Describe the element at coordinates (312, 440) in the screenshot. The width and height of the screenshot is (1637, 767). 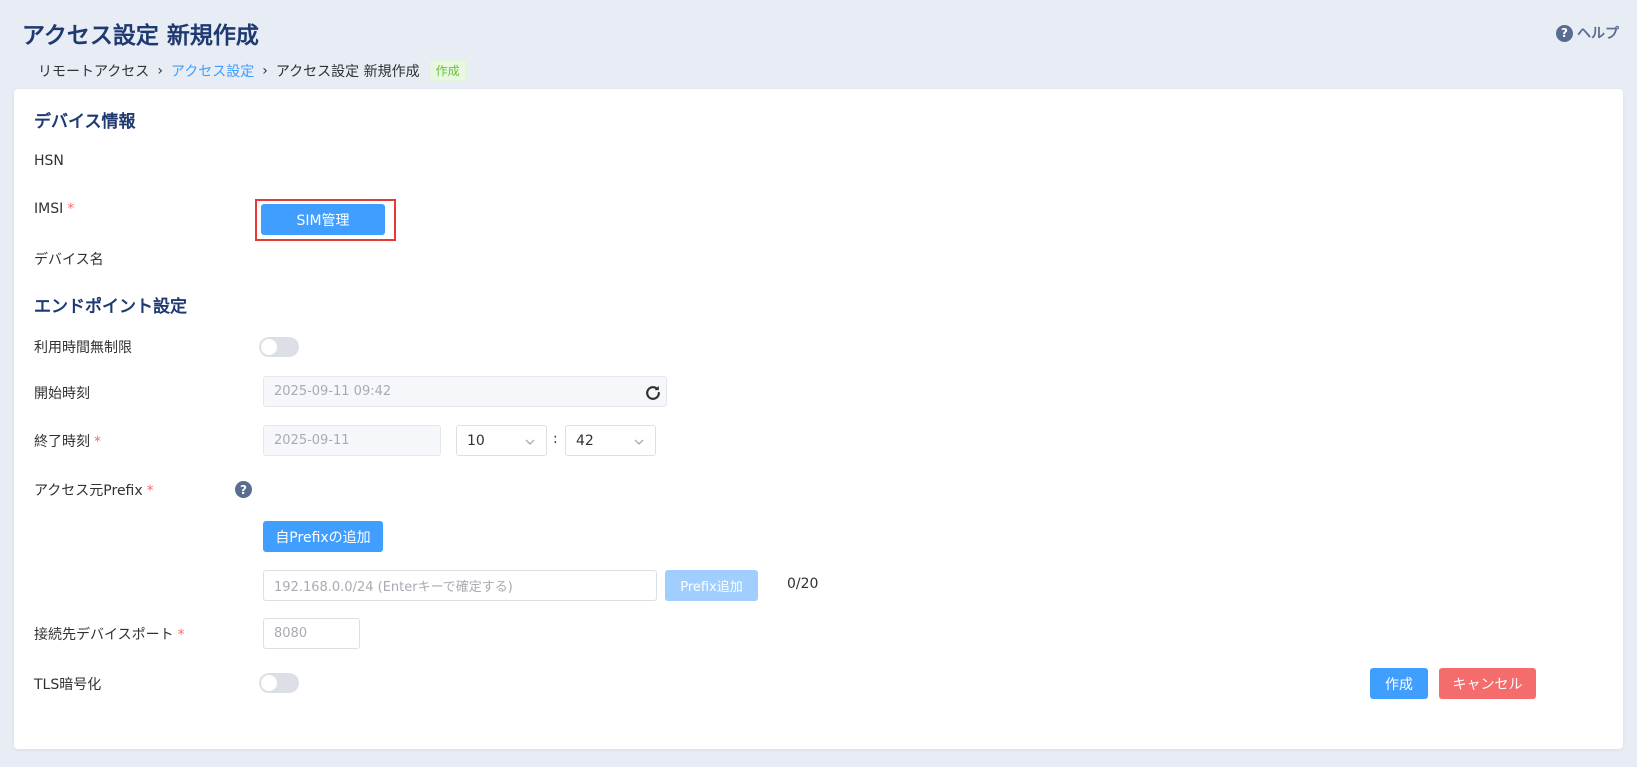
I see `end-date-value: 2025-09-11` at that location.